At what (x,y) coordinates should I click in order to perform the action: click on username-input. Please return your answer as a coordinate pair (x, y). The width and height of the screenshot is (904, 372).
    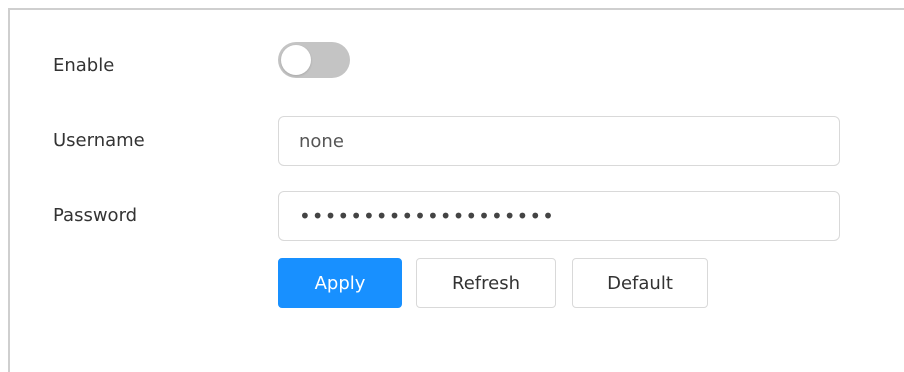
    Looking at the image, I should click on (559, 141).